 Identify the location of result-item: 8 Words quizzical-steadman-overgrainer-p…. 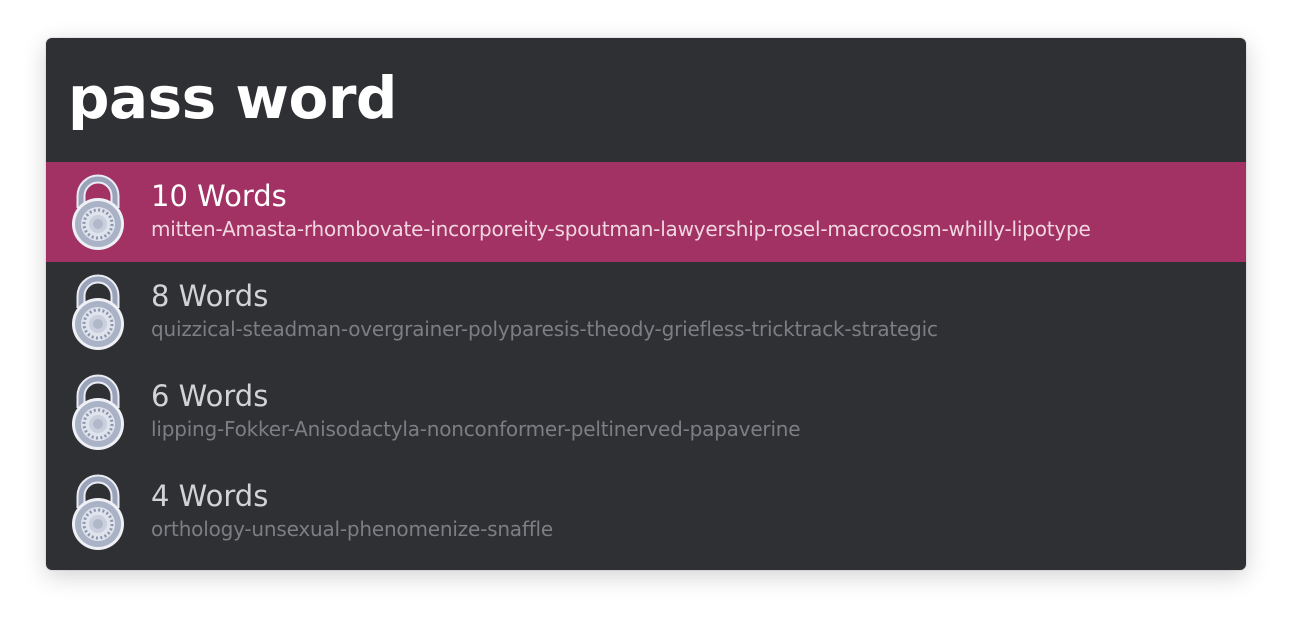
(646, 312).